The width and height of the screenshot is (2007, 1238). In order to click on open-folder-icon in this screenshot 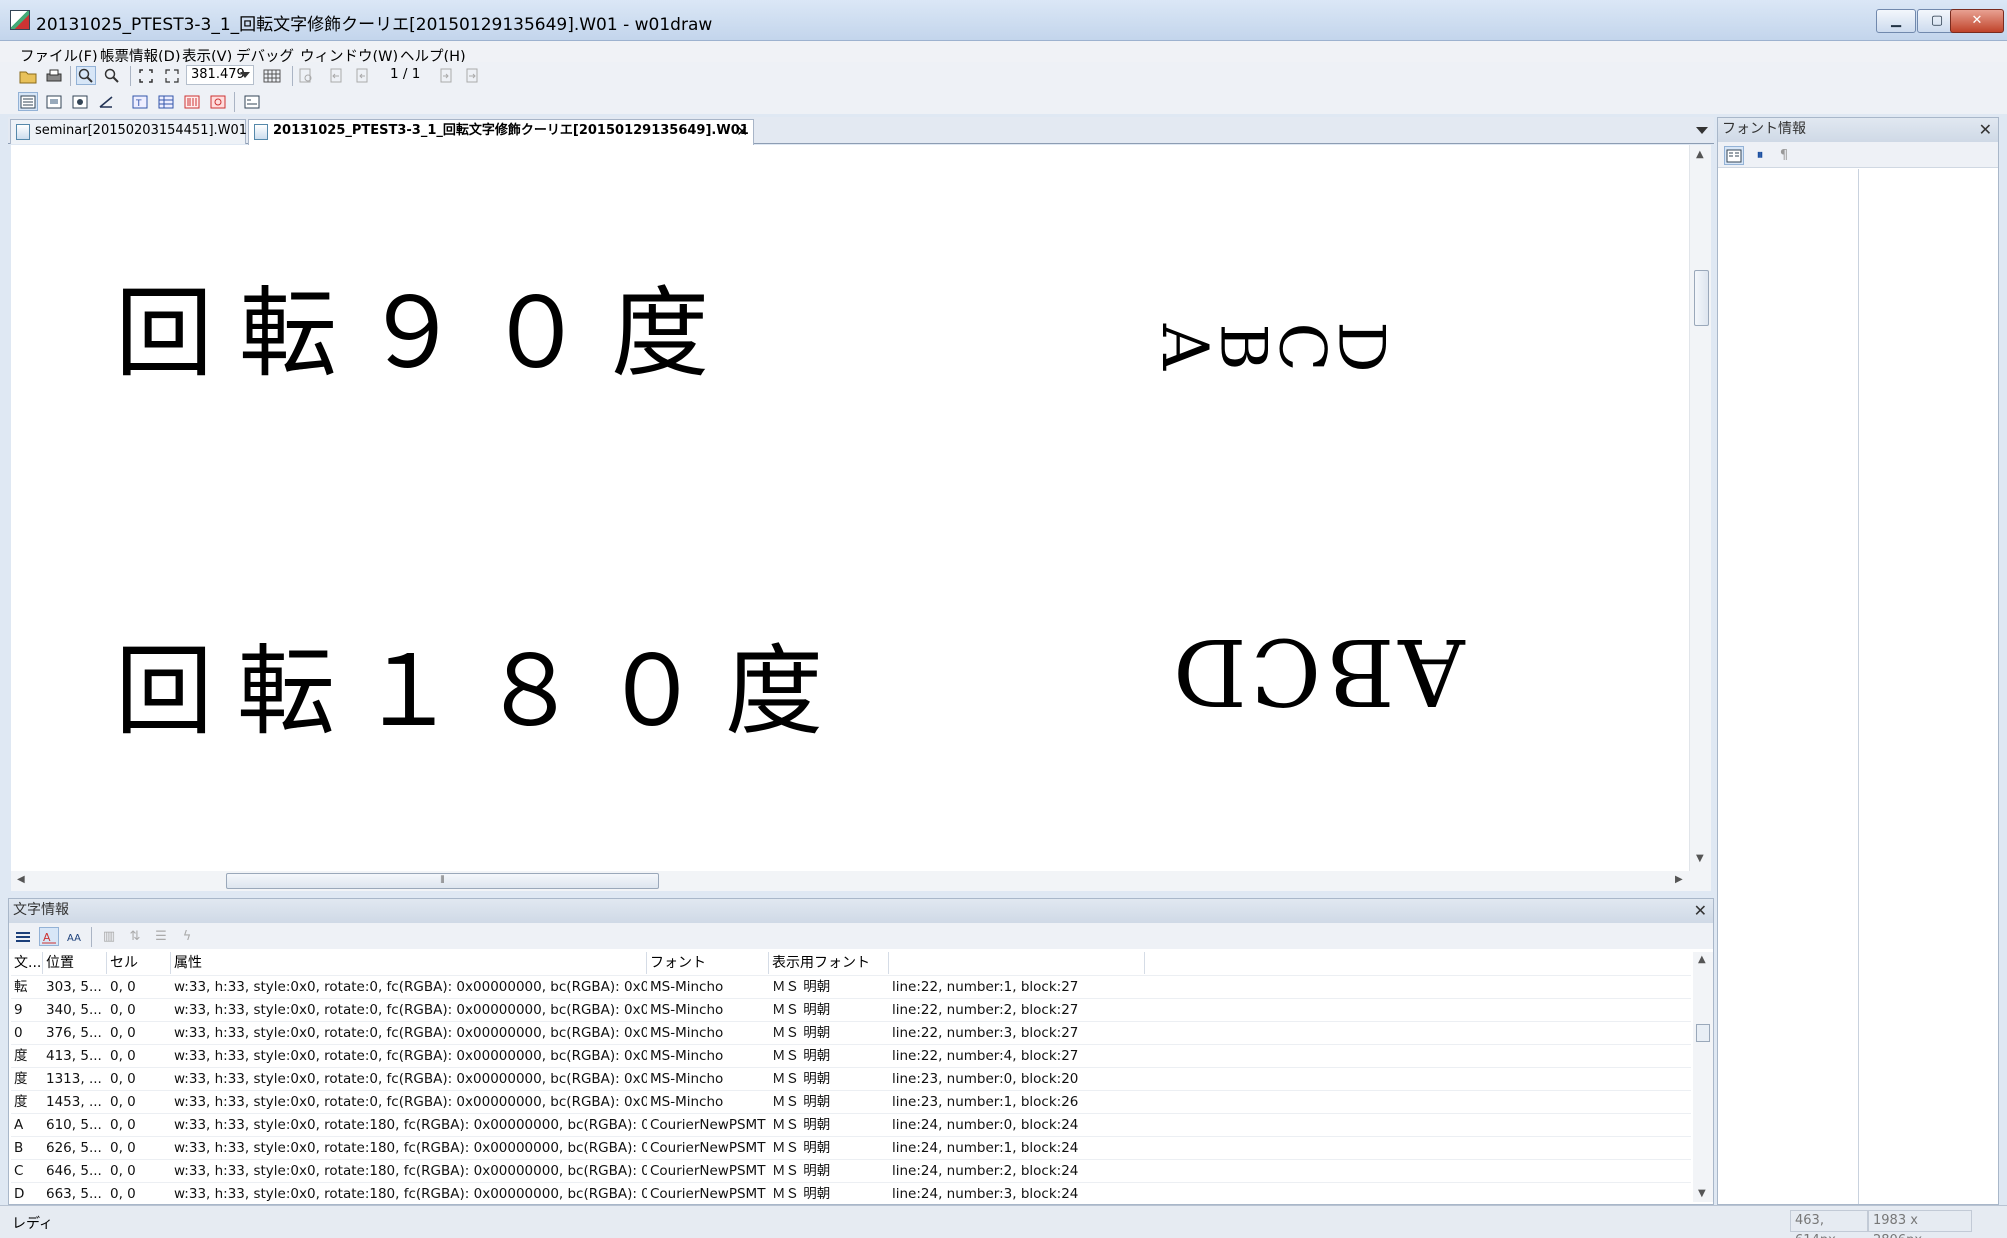, I will do `click(28, 75)`.